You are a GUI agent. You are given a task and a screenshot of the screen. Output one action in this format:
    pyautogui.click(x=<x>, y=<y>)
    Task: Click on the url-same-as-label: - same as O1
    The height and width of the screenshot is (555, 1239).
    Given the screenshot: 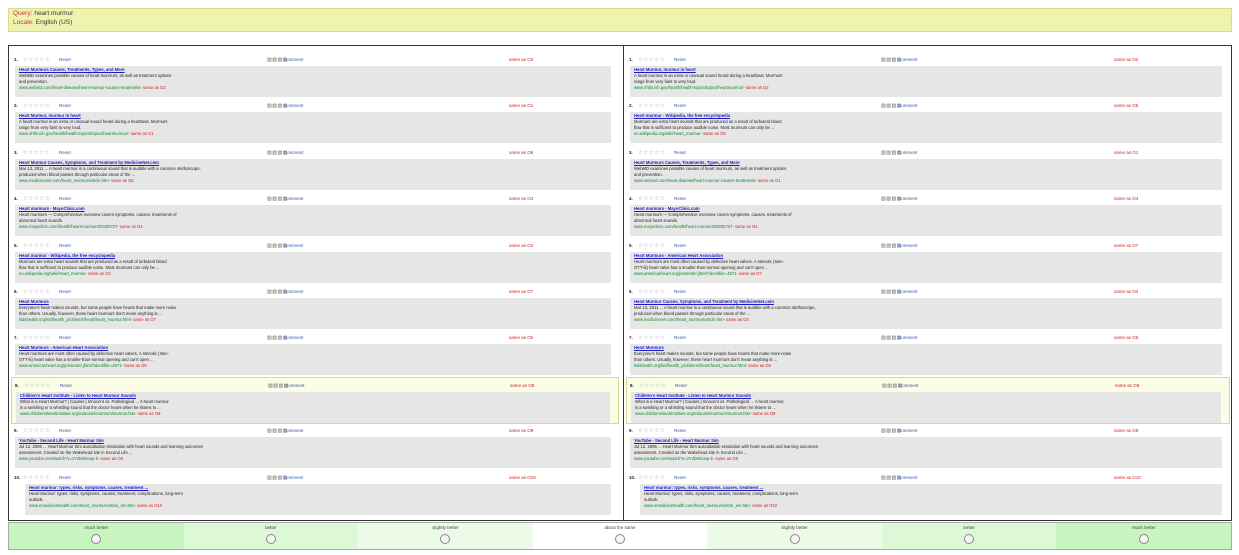 What is the action you would take?
    pyautogui.click(x=768, y=180)
    